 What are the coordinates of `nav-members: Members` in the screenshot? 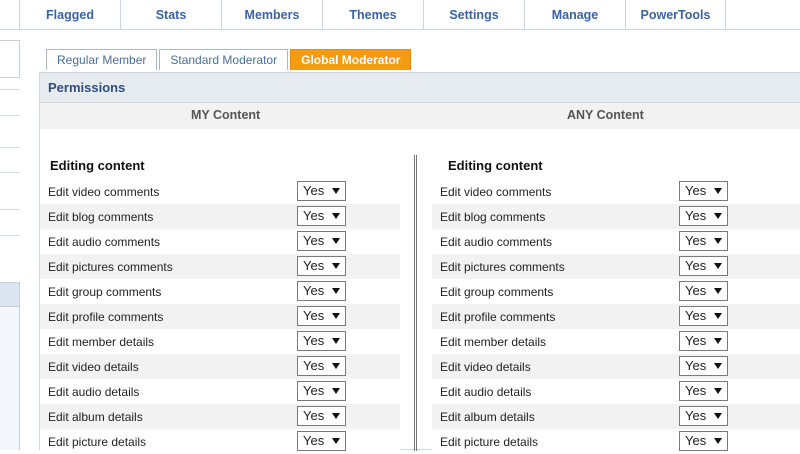 It's located at (272, 15).